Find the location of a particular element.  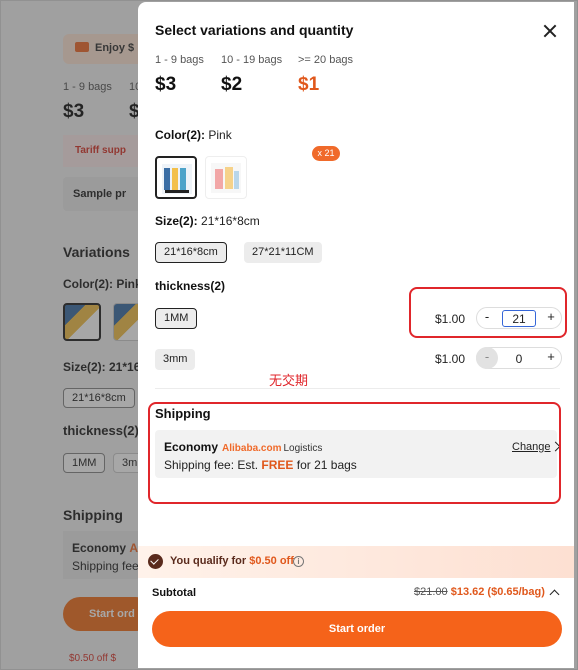

info-icon: i is located at coordinates (298, 561).